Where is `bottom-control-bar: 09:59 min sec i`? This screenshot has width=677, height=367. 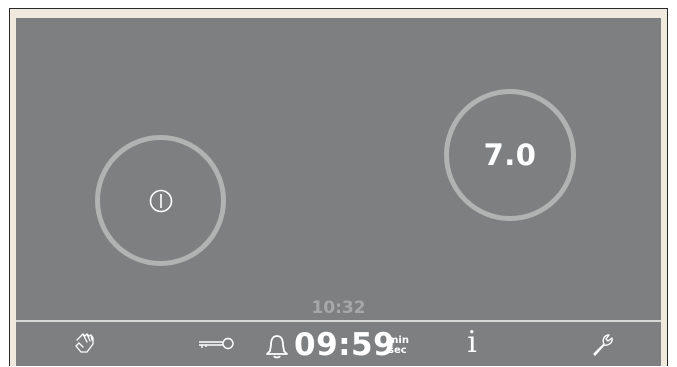 bottom-control-bar: 09:59 min sec i is located at coordinates (338, 344).